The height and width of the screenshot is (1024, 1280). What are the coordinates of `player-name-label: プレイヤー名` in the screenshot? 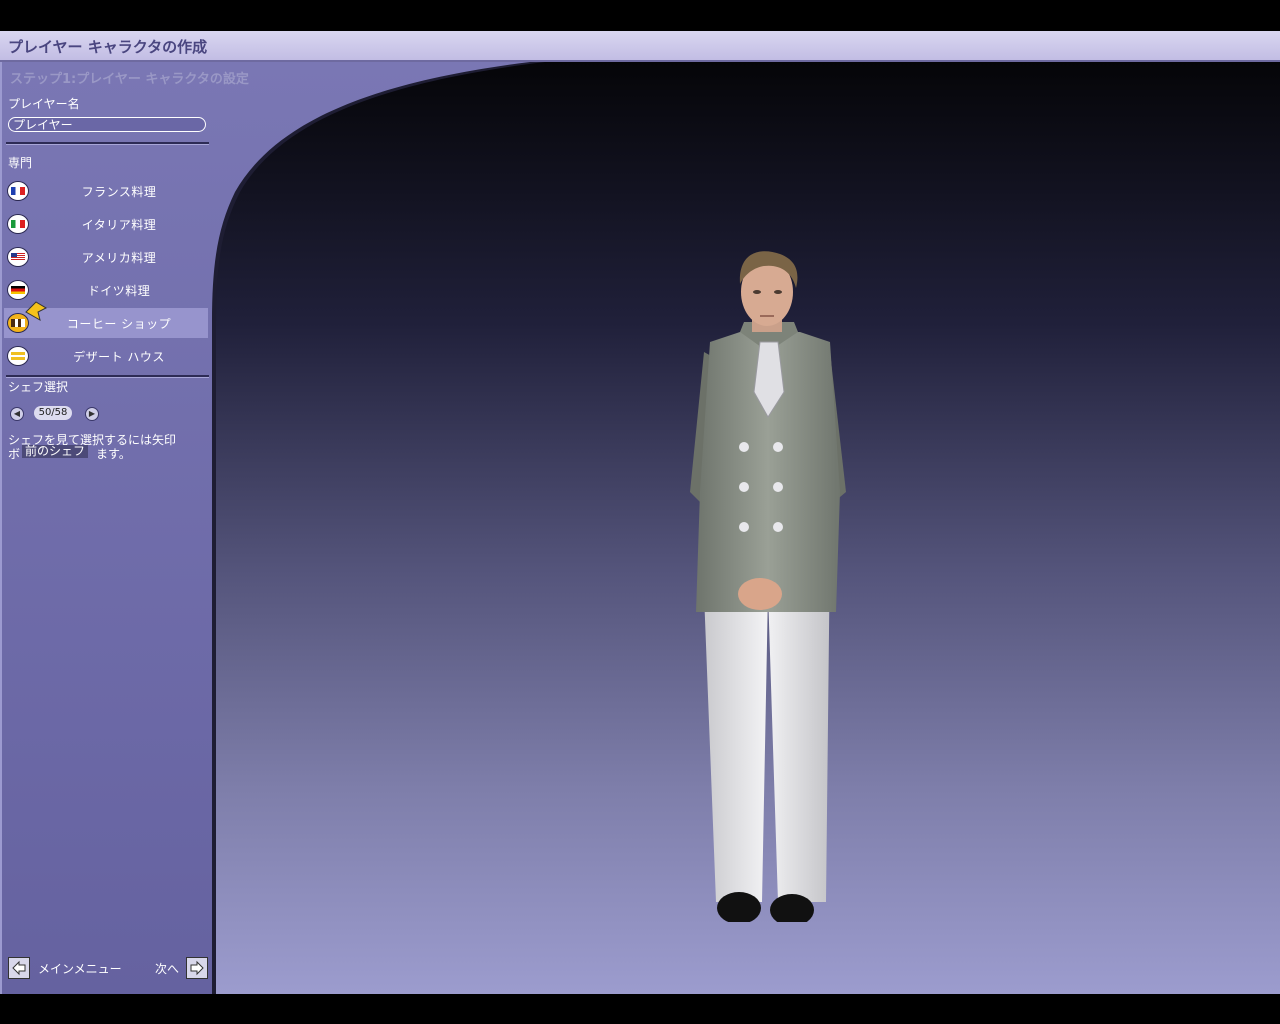 It's located at (44, 104).